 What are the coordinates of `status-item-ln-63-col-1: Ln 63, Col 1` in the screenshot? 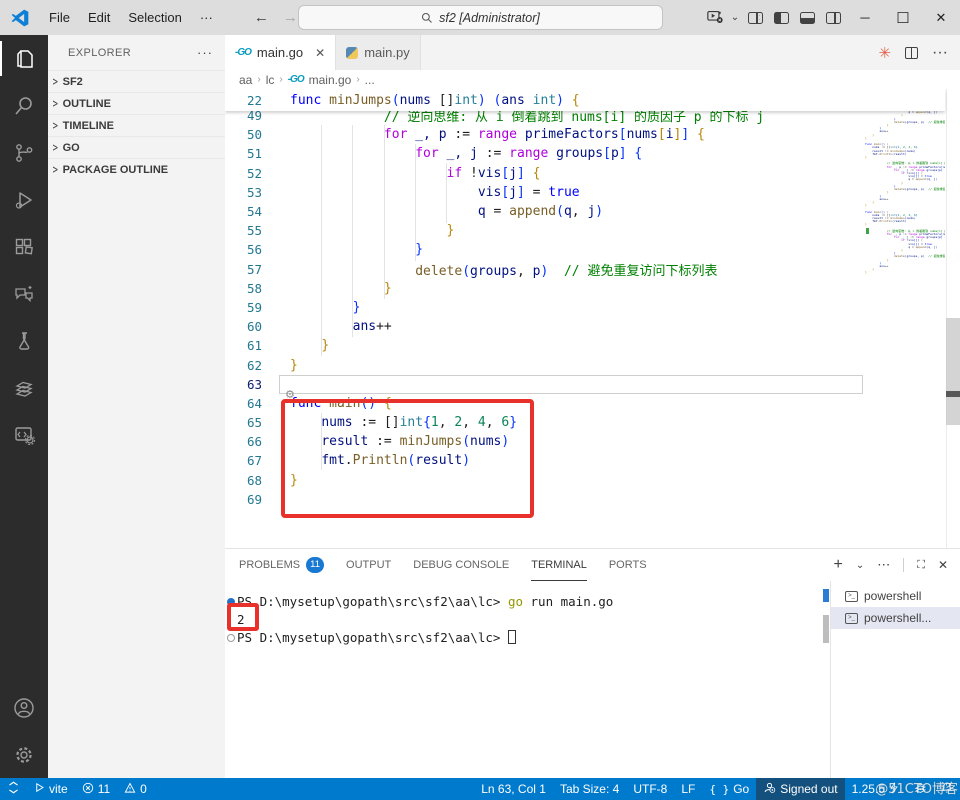 It's located at (513, 789).